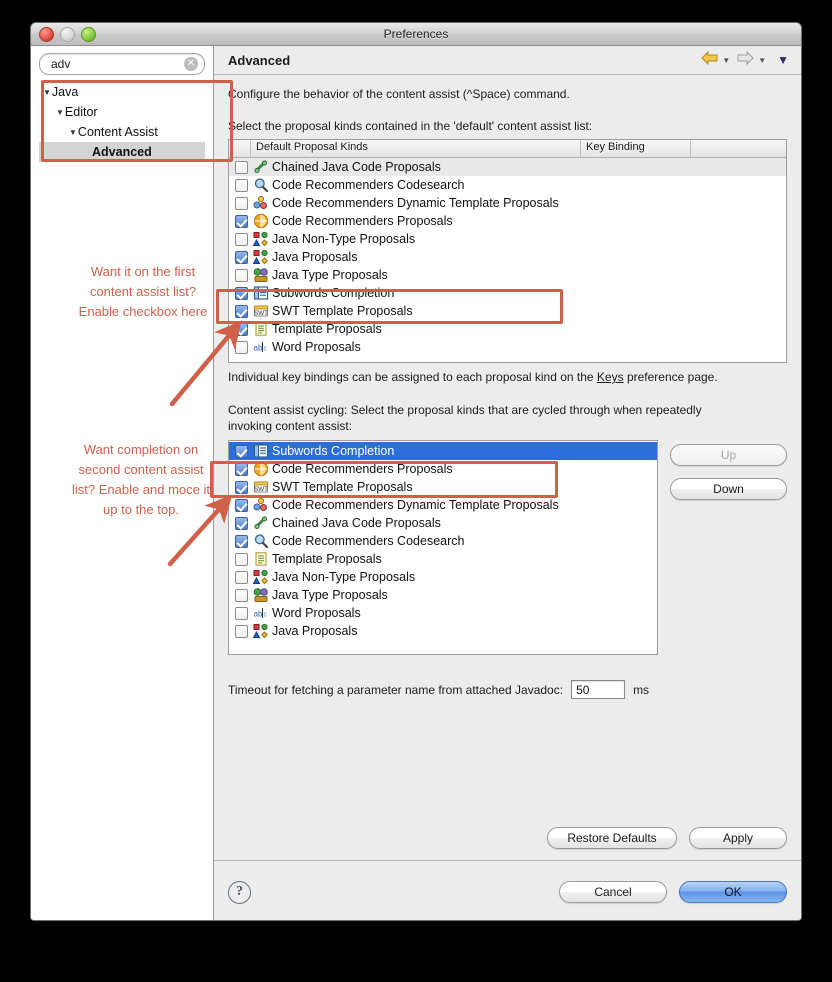 Image resolution: width=832 pixels, height=982 pixels. What do you see at coordinates (122, 152) in the screenshot?
I see `sidebar-item-advanced: Advanced` at bounding box center [122, 152].